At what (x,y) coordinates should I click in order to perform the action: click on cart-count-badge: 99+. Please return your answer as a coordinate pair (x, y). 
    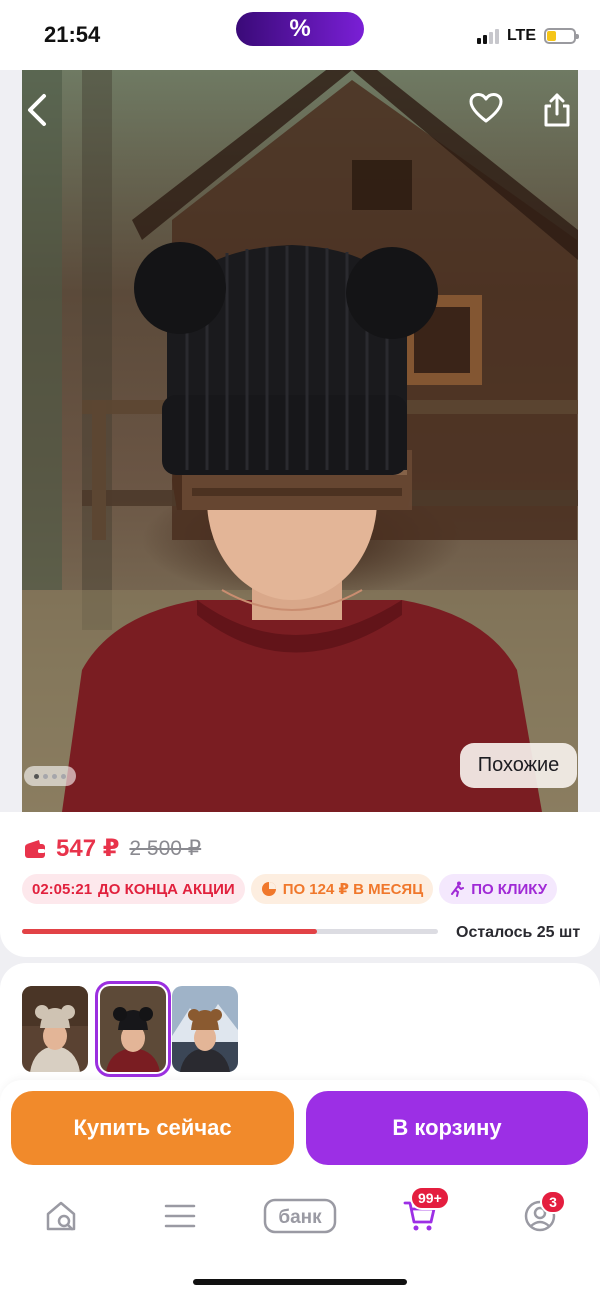
    Looking at the image, I should click on (430, 1198).